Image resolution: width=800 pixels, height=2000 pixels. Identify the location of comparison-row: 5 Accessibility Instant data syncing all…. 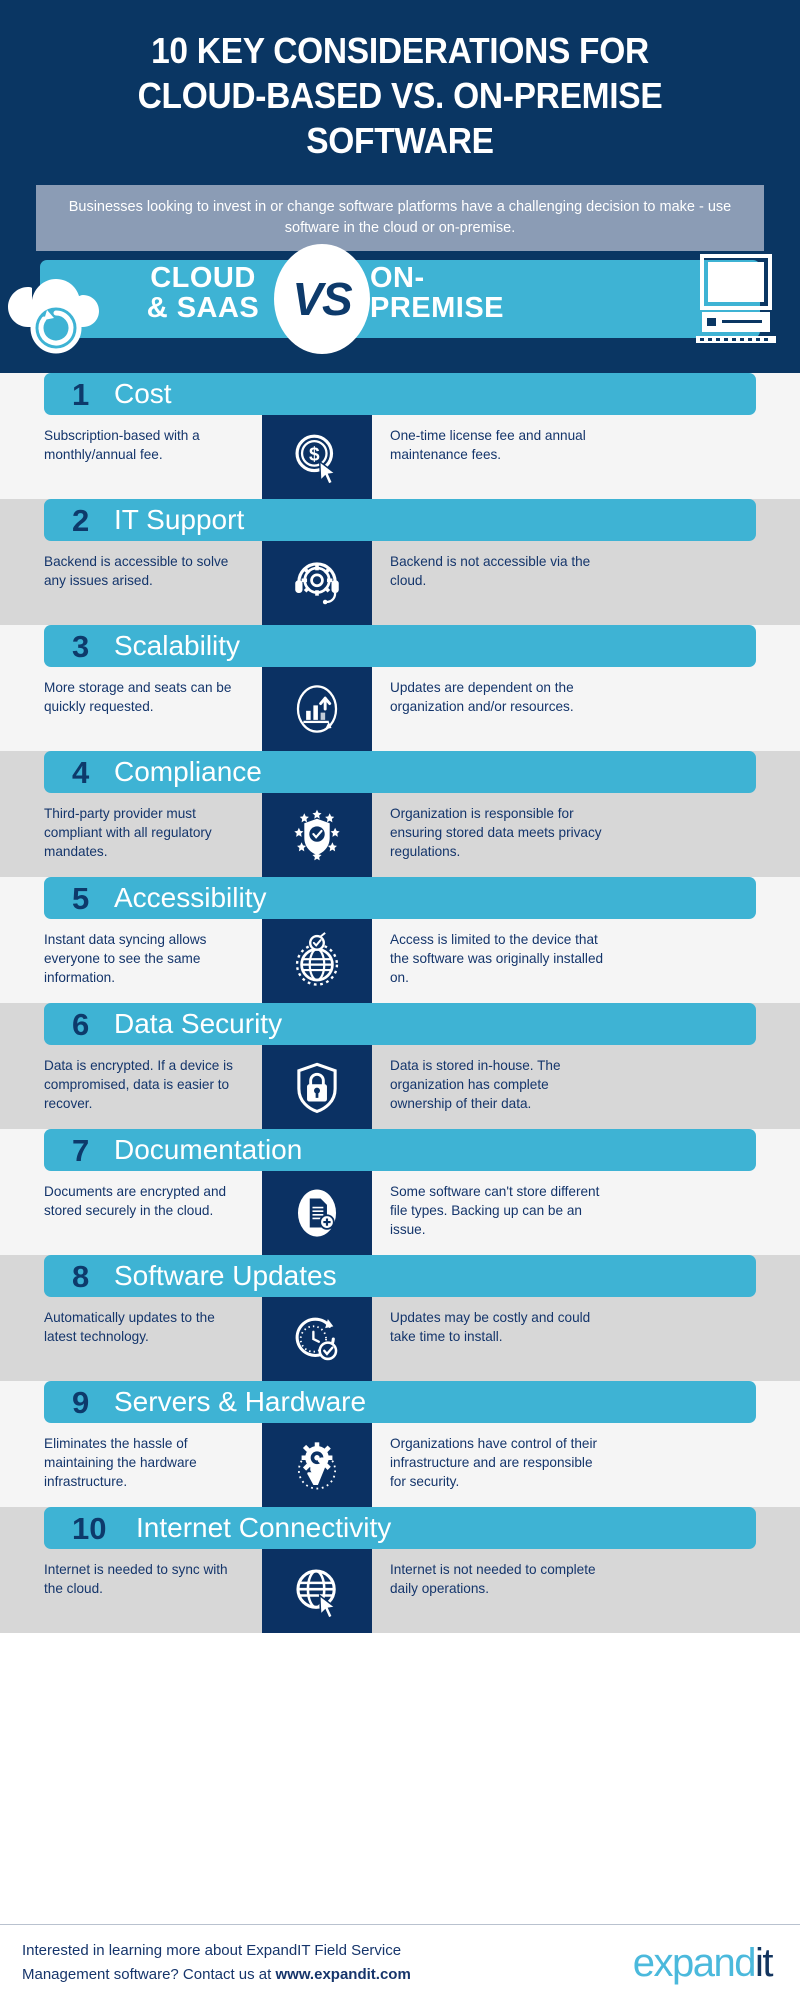
(400, 940).